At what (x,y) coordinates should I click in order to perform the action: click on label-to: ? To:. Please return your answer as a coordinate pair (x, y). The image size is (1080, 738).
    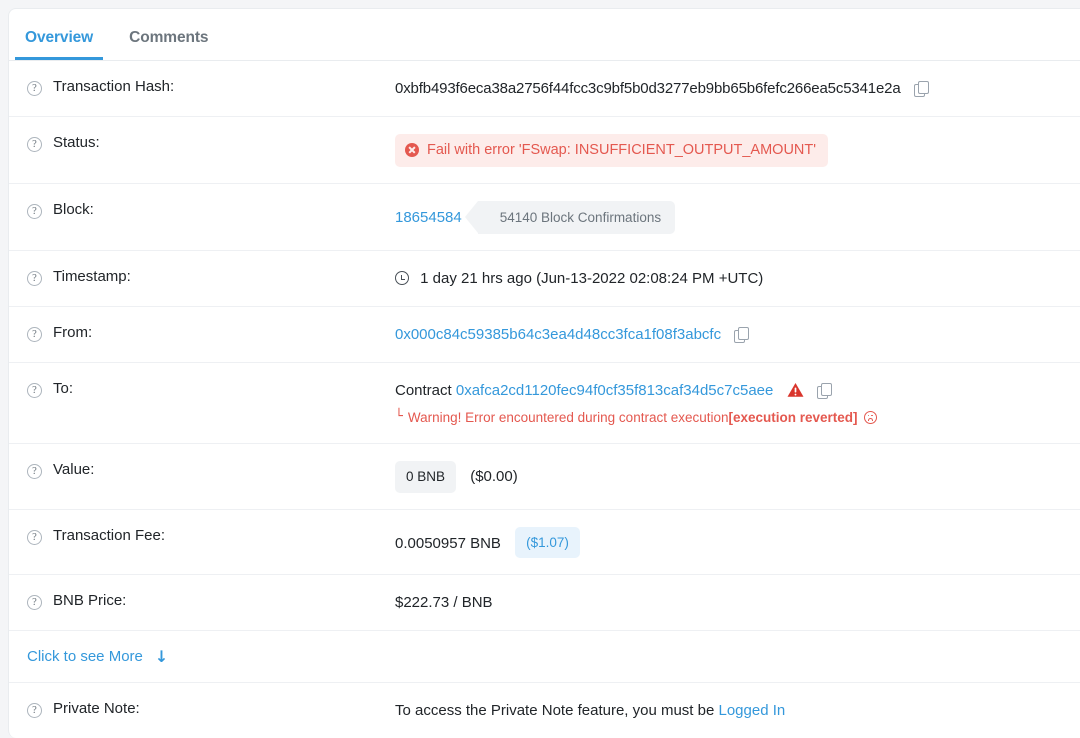
    Looking at the image, I should click on (211, 388).